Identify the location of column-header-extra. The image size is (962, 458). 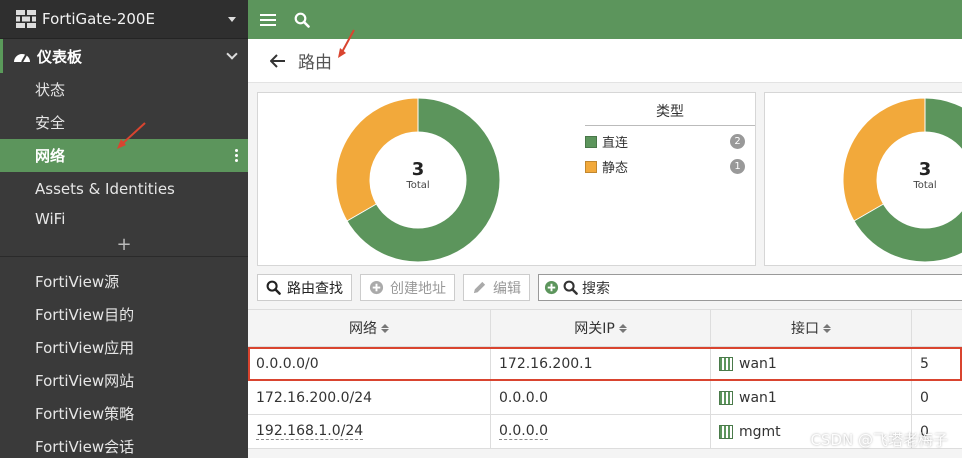
(937, 328).